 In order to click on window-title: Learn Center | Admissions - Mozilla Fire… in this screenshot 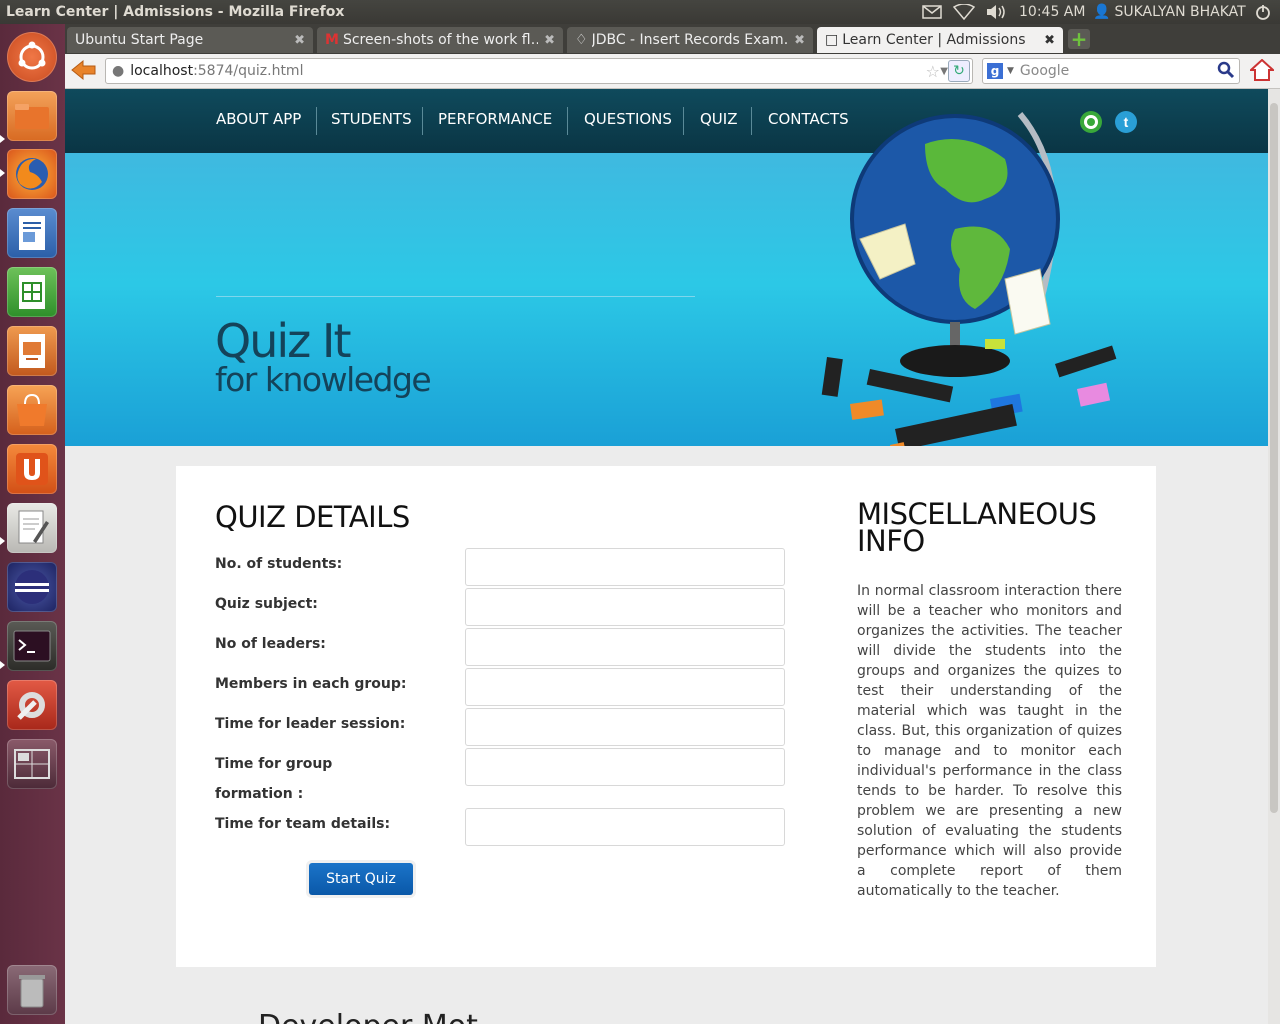, I will do `click(175, 12)`.